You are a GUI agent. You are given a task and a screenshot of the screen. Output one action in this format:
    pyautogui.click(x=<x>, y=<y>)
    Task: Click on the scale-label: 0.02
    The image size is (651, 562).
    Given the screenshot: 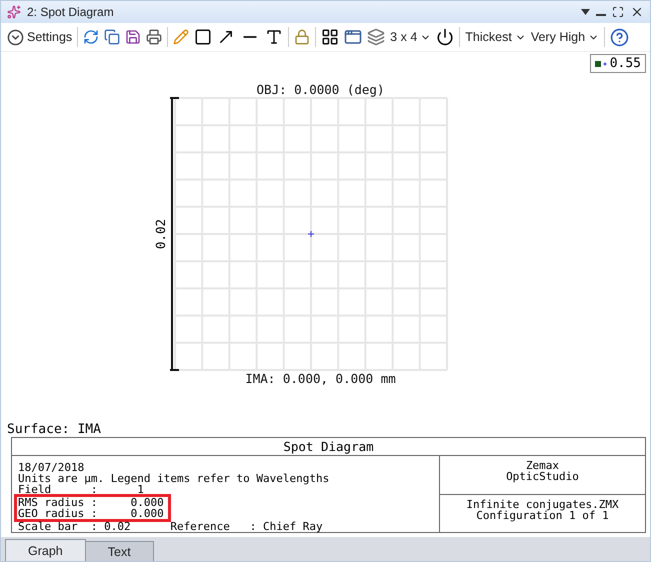 What is the action you would take?
    pyautogui.click(x=161, y=234)
    